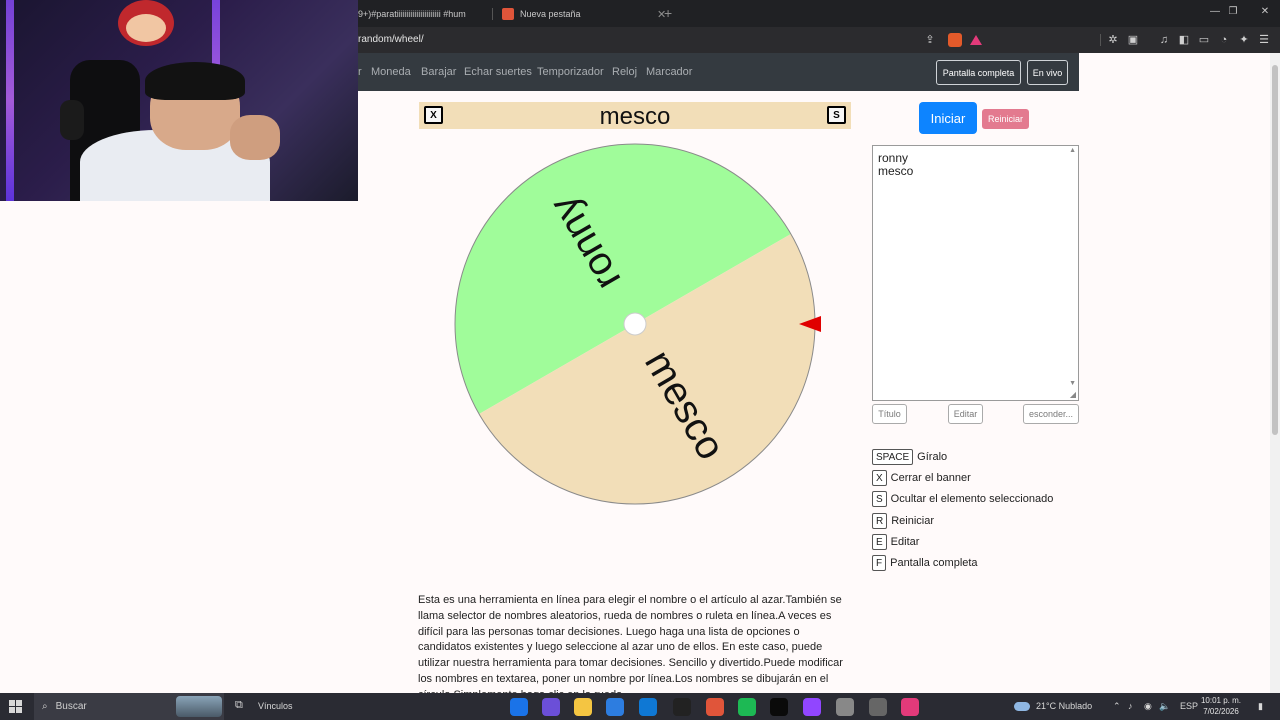  What do you see at coordinates (976, 40) in the screenshot?
I see `brave-rewards-icon` at bounding box center [976, 40].